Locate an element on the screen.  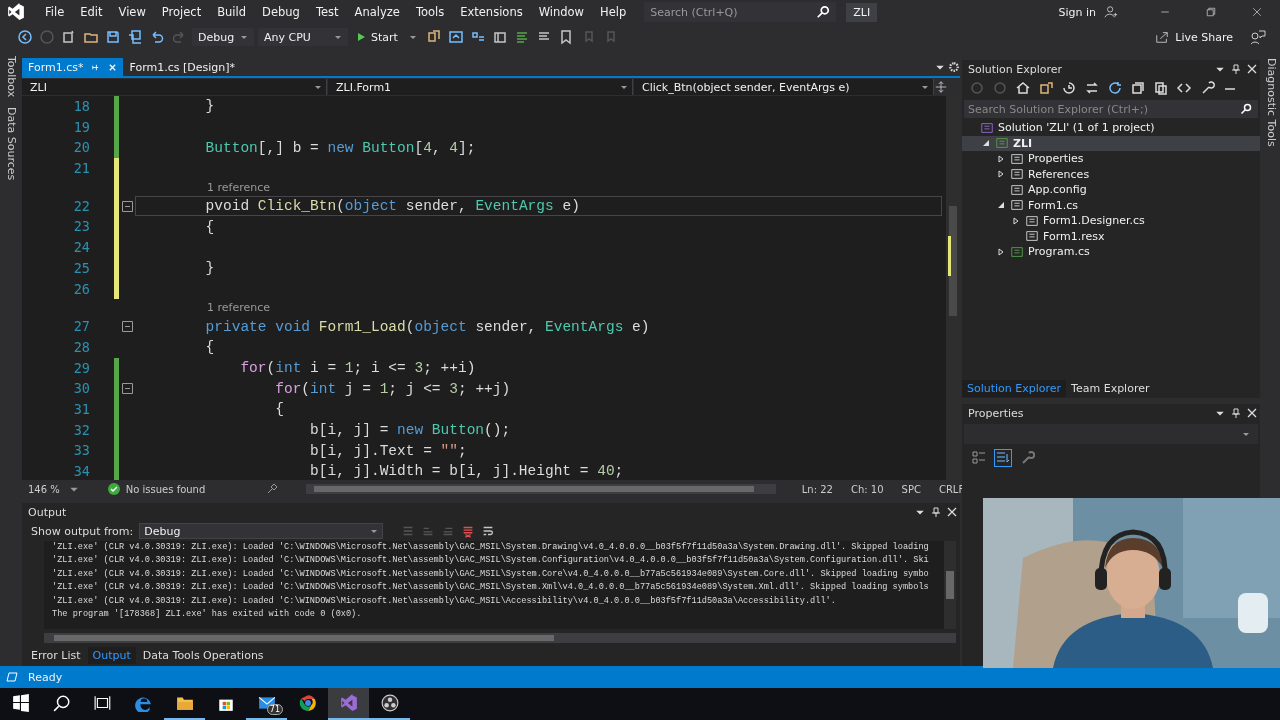
tree-item: App.config is located at coordinates (1111, 190).